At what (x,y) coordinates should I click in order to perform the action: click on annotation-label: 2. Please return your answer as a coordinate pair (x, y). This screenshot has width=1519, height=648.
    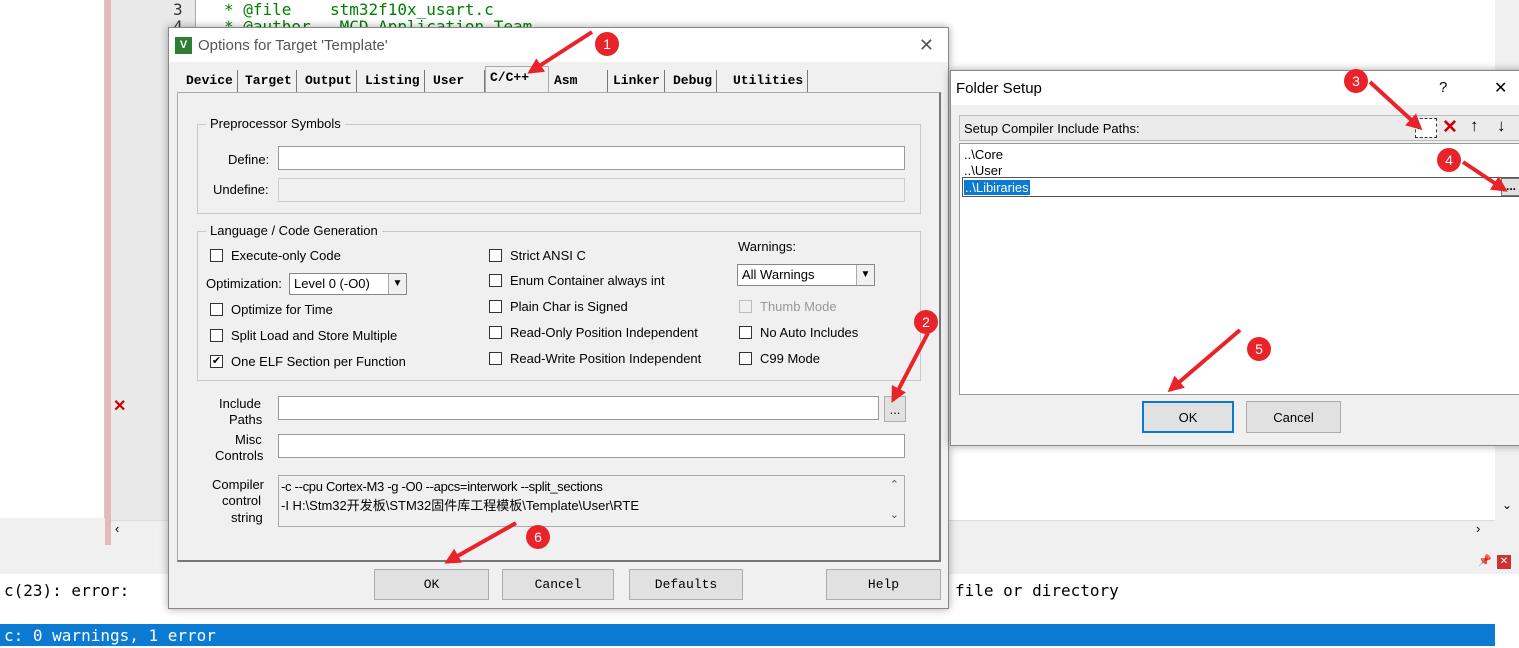
    Looking at the image, I should click on (926, 322).